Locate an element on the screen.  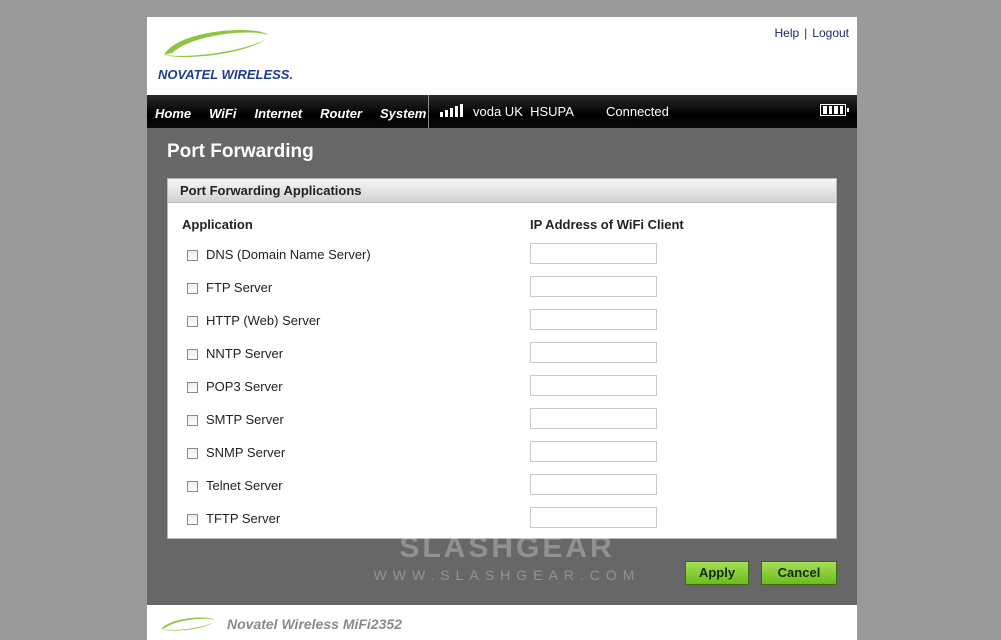
novatel-logo: NOVATEL WIRELESS. is located at coordinates (224, 55).